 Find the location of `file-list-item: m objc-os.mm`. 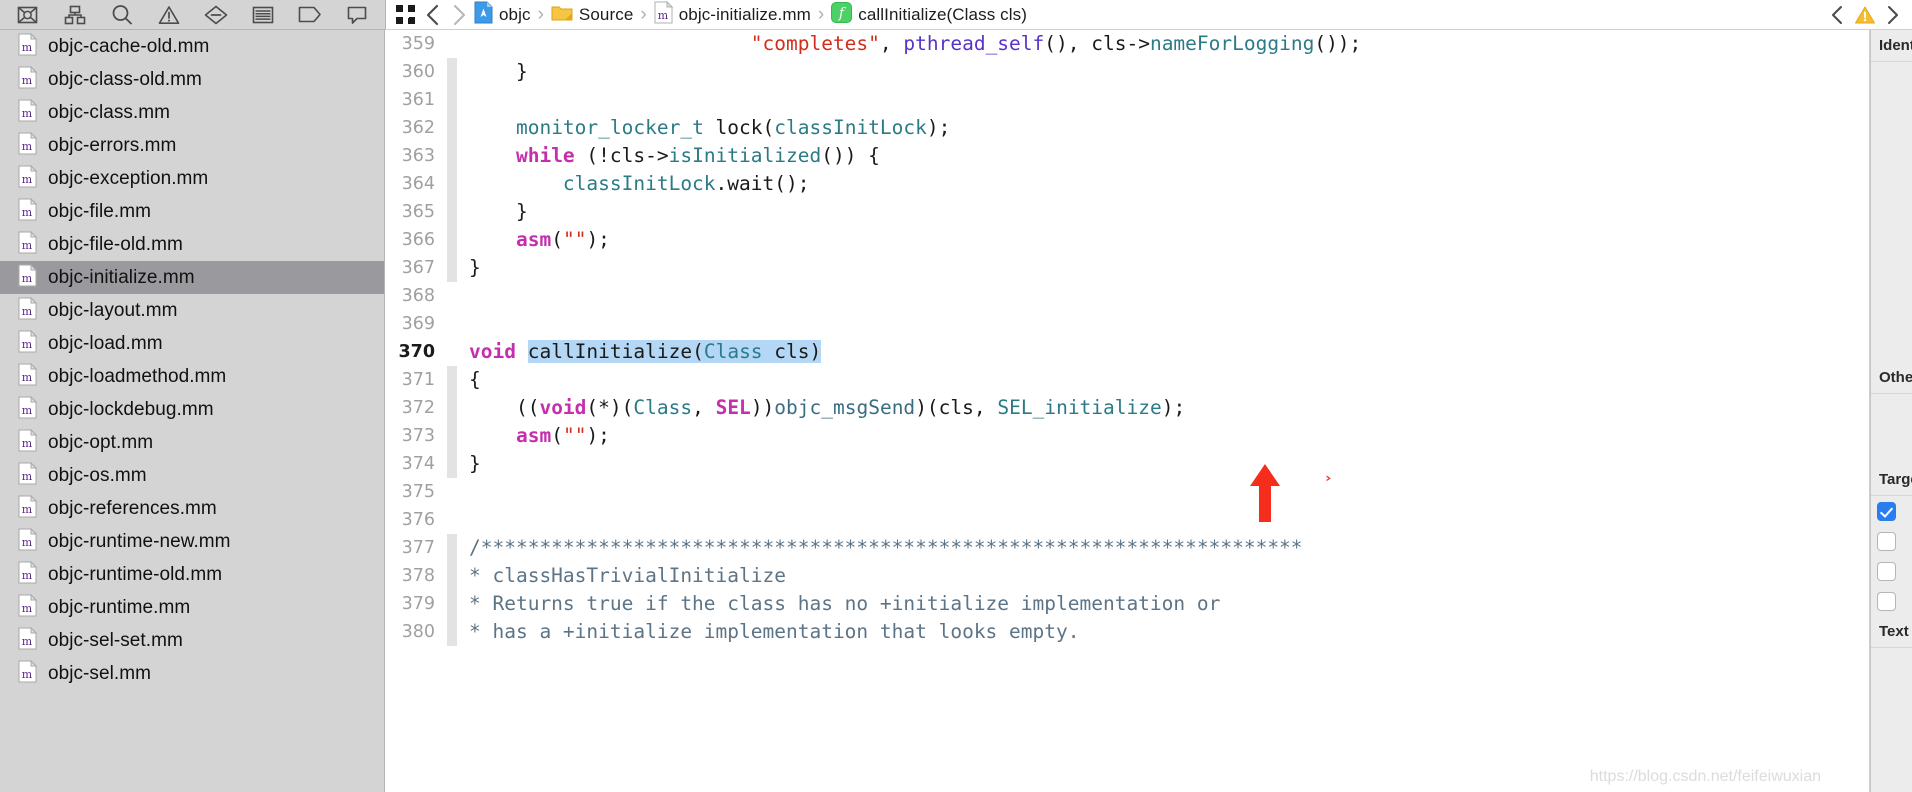

file-list-item: m objc-os.mm is located at coordinates (192, 475).